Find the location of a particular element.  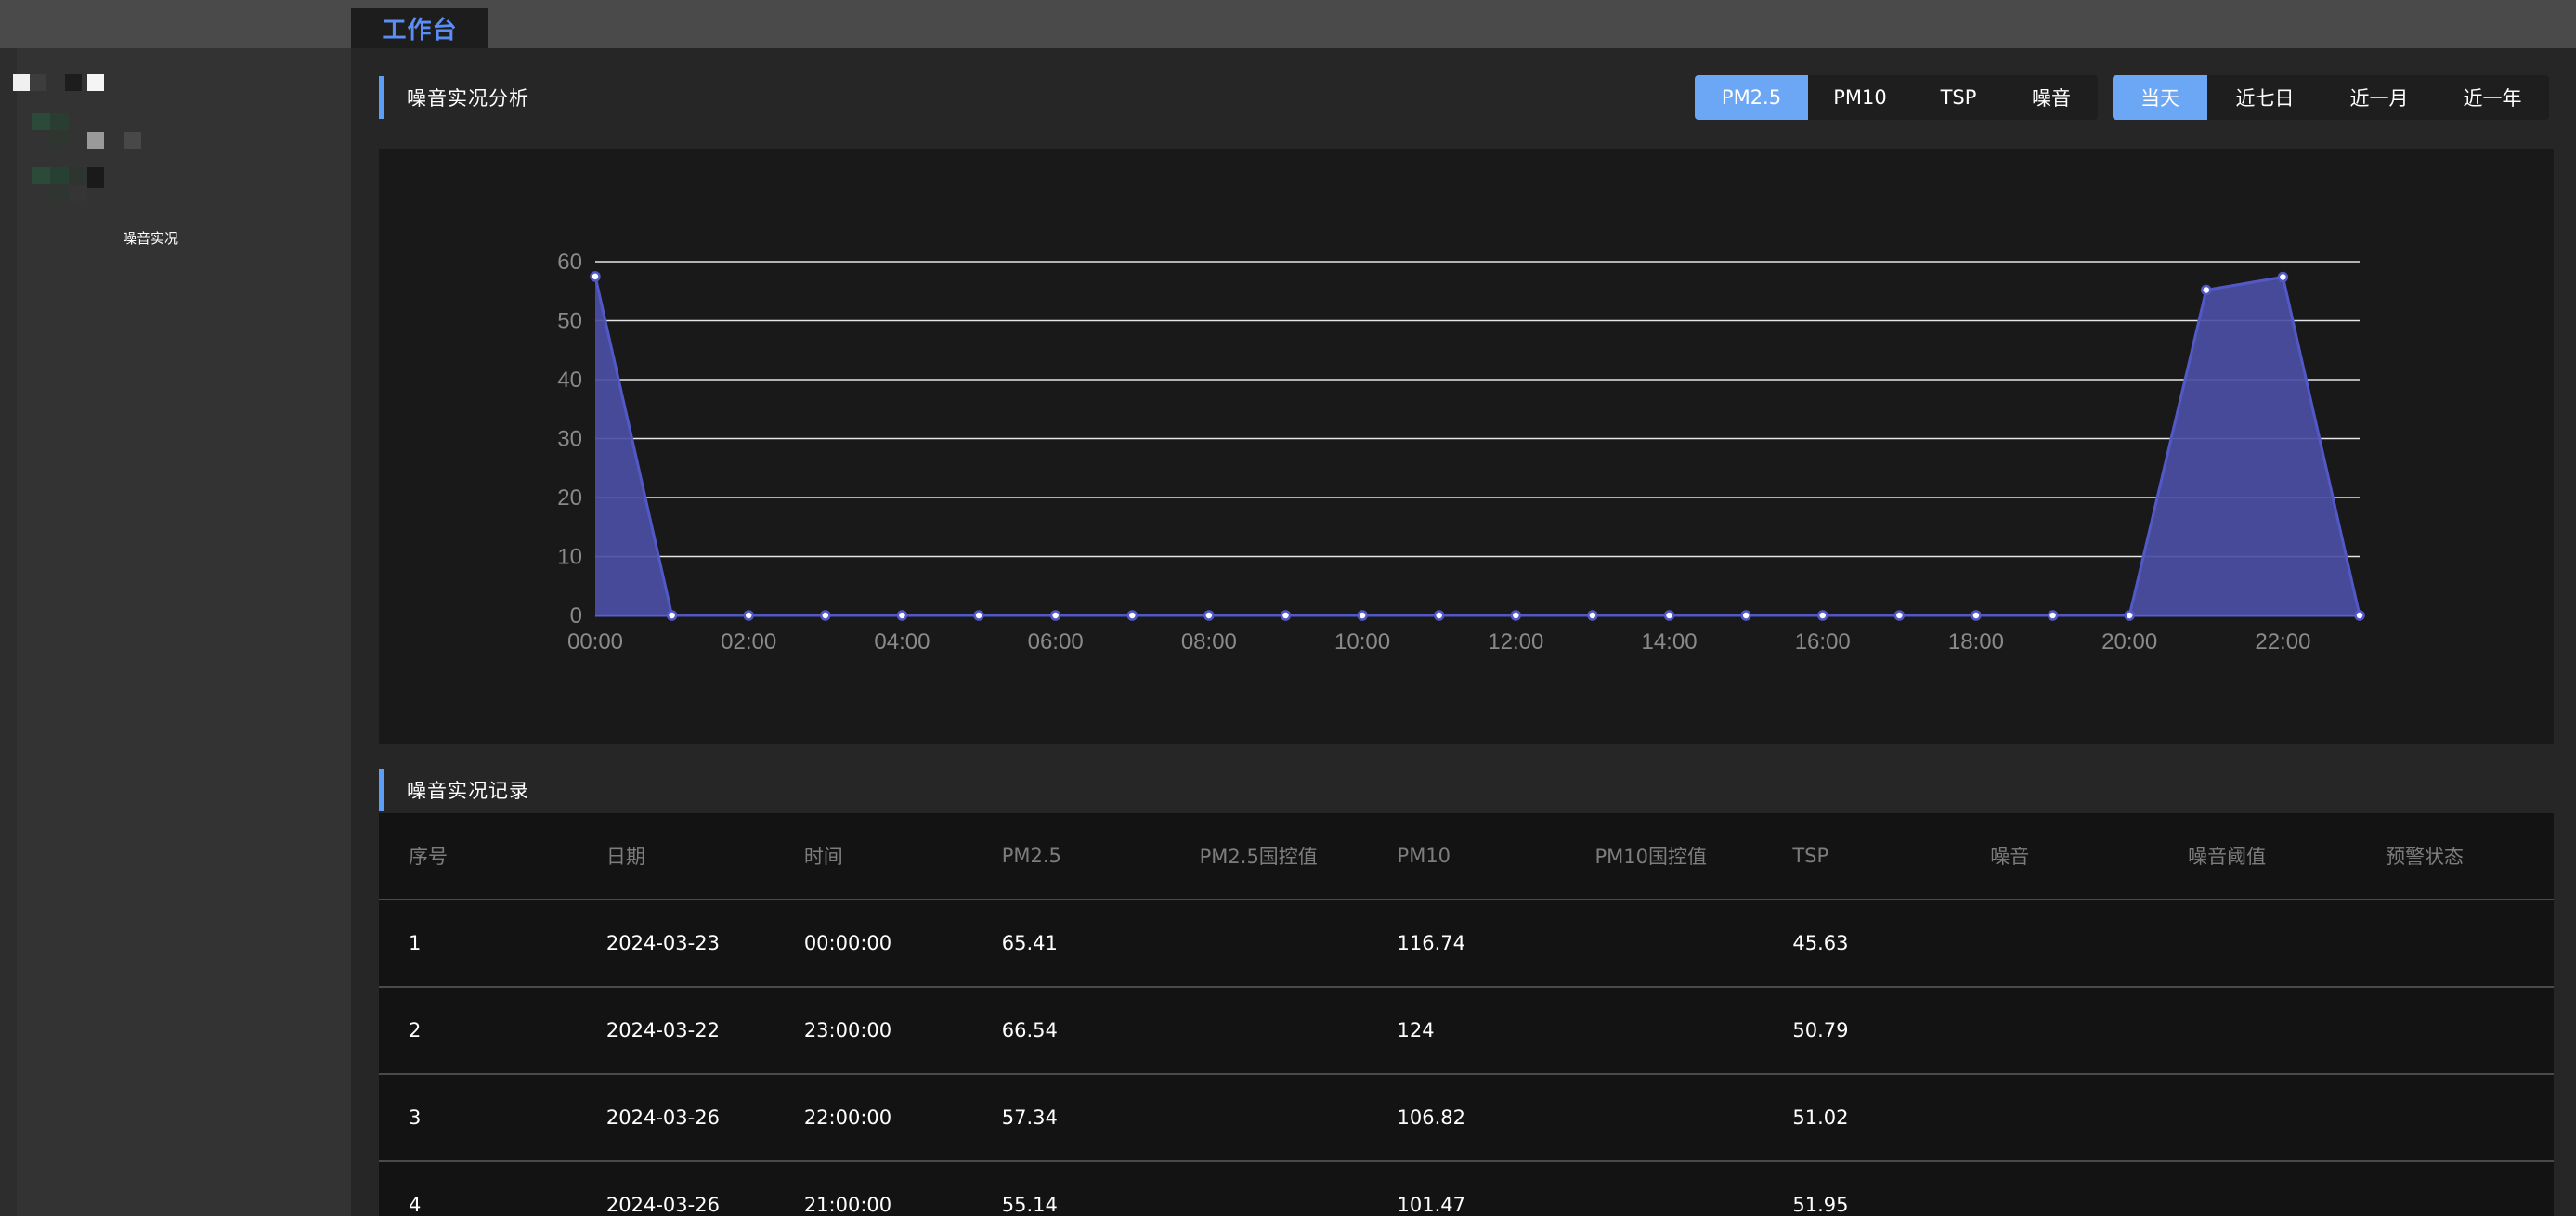

table-row: 2 2024-03-22 23:00:00 66.54 124 50.79 is located at coordinates (1466, 1031).